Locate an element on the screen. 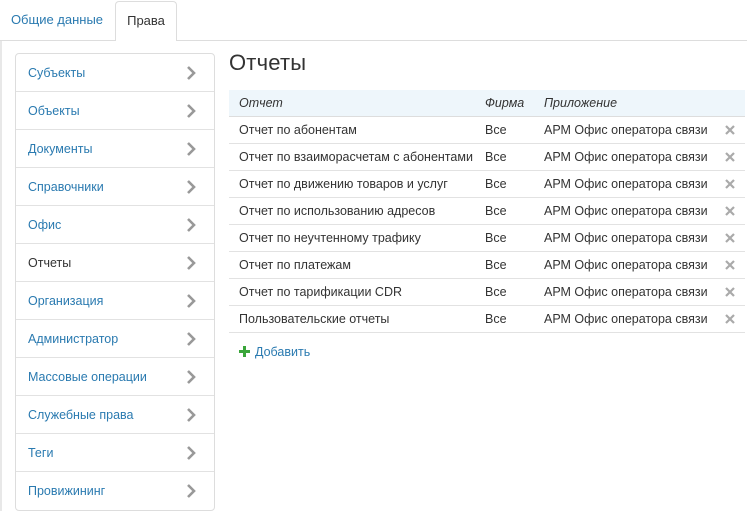  sidebar-item: Теги is located at coordinates (115, 453).